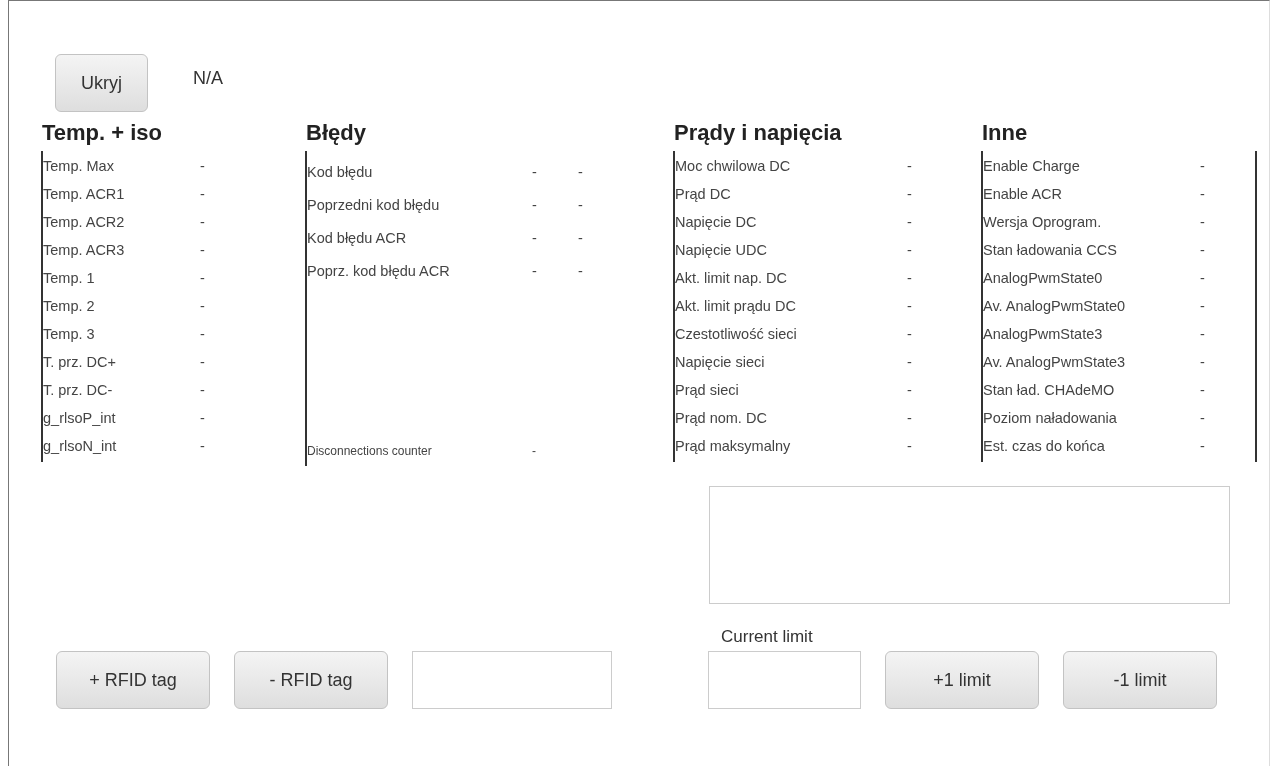 The height and width of the screenshot is (767, 1284). What do you see at coordinates (1043, 278) in the screenshot?
I see `field-label: AnalogPwmState0` at bounding box center [1043, 278].